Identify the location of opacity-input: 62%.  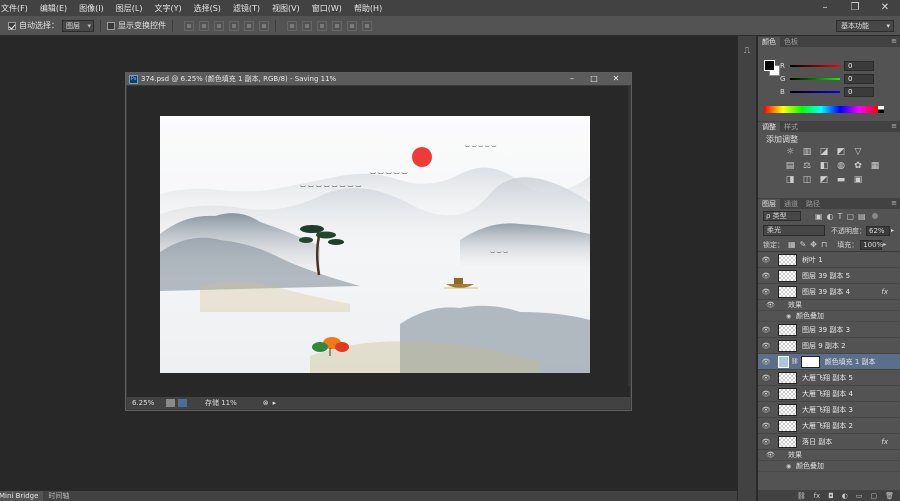
(878, 230).